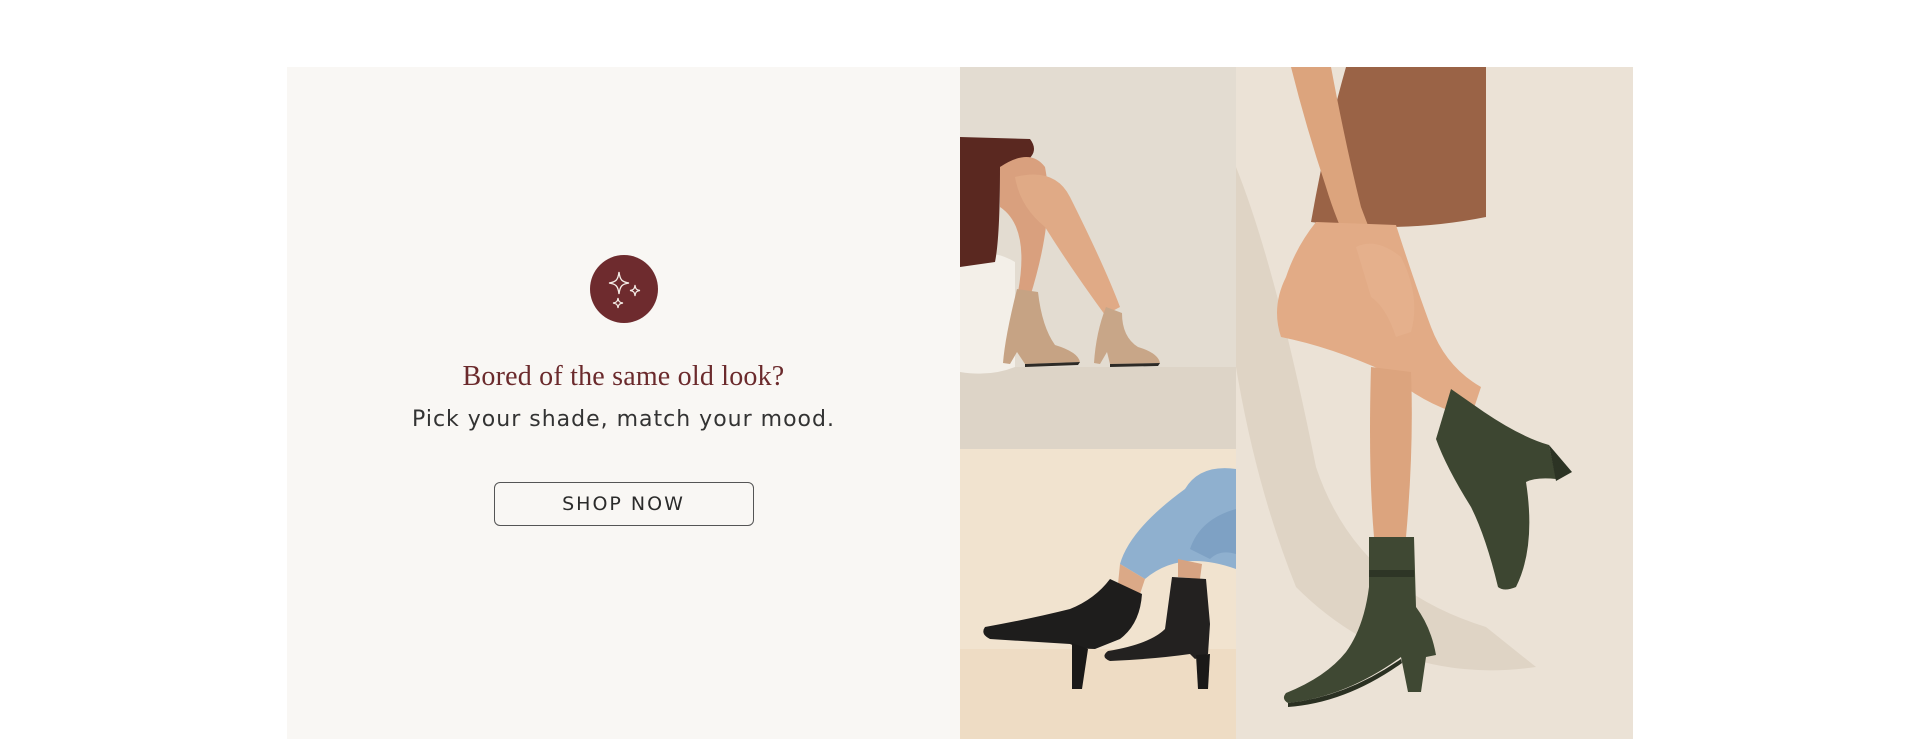 Image resolution: width=1920 pixels, height=739 pixels. What do you see at coordinates (623, 376) in the screenshot?
I see `promo-headline: Bored of the same old look?` at bounding box center [623, 376].